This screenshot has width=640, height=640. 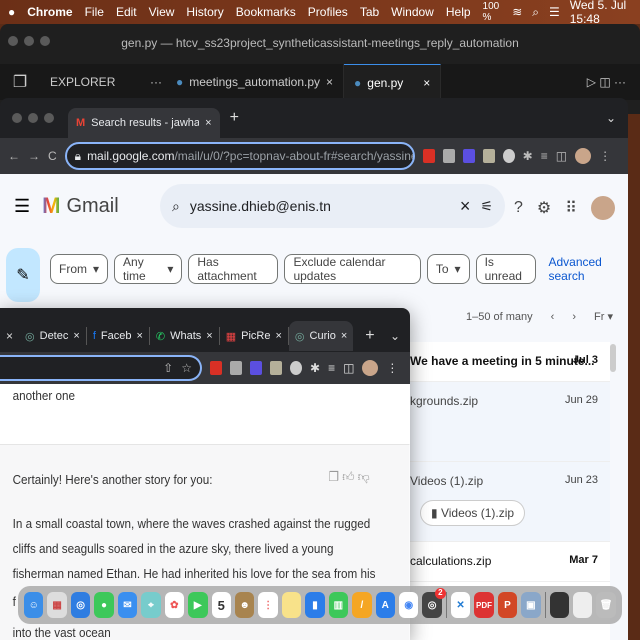 What do you see at coordinates (518, 208) in the screenshot?
I see `help-icon: ?` at bounding box center [518, 208].